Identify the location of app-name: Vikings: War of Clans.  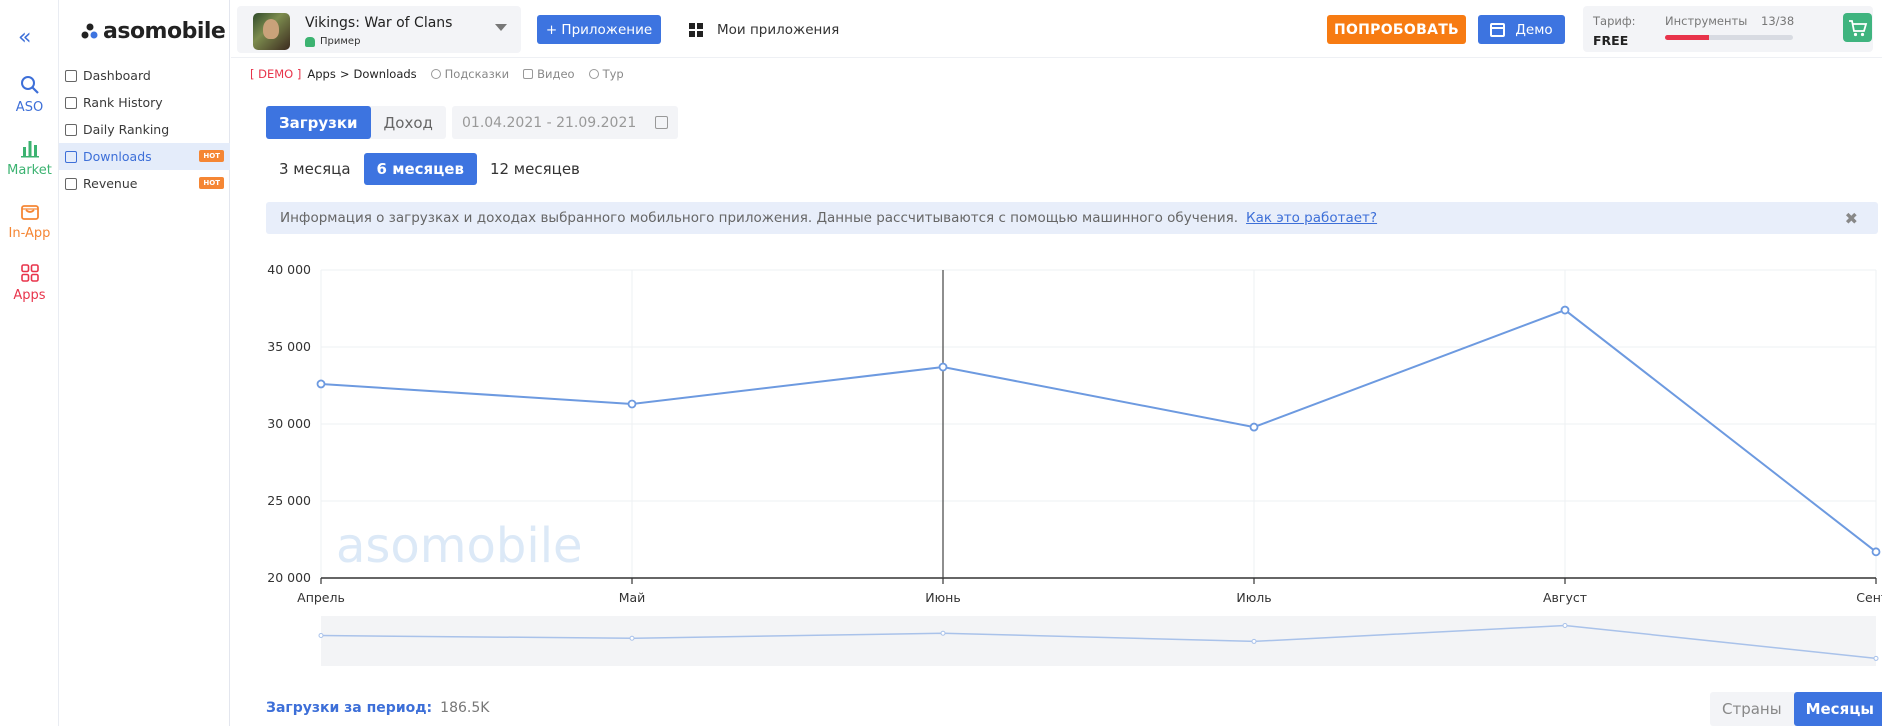
(379, 23).